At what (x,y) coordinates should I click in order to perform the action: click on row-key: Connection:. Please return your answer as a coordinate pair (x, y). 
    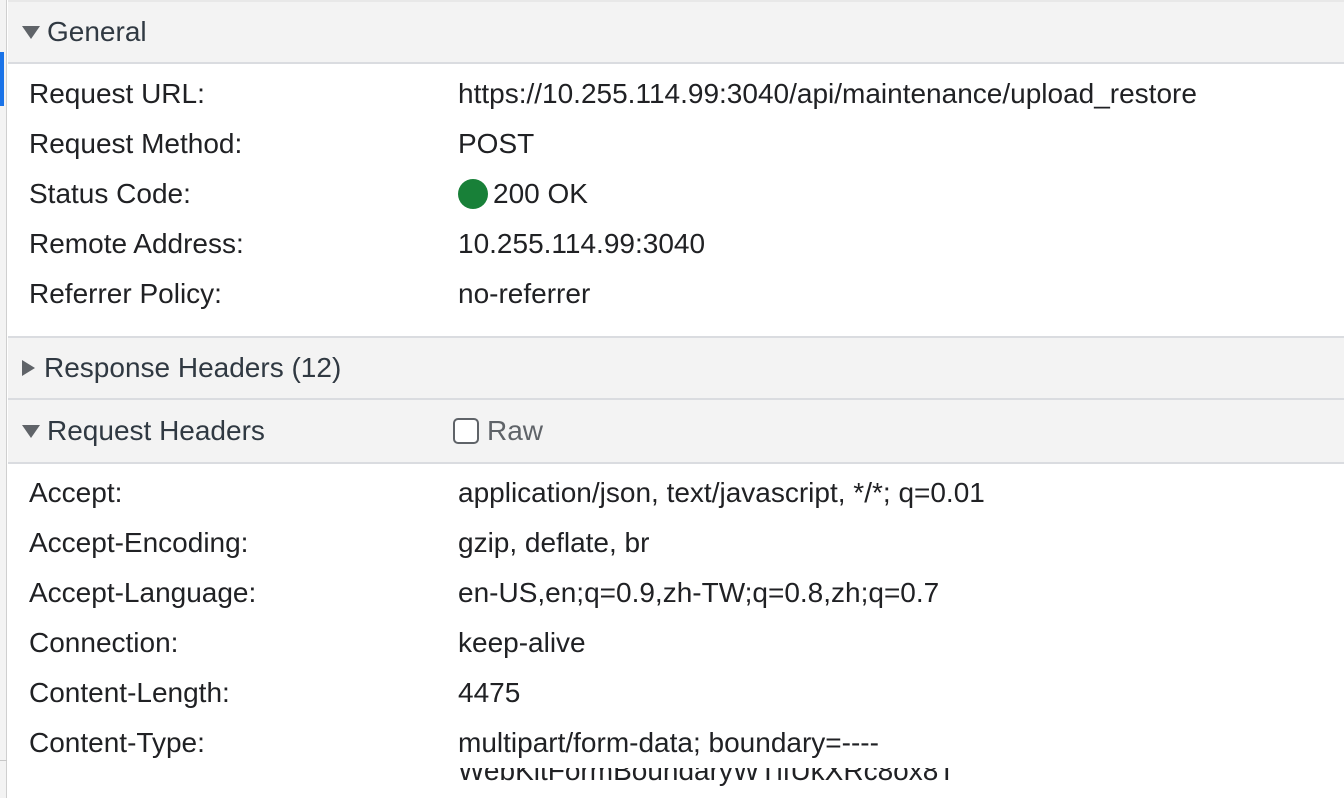
    Looking at the image, I should click on (104, 642).